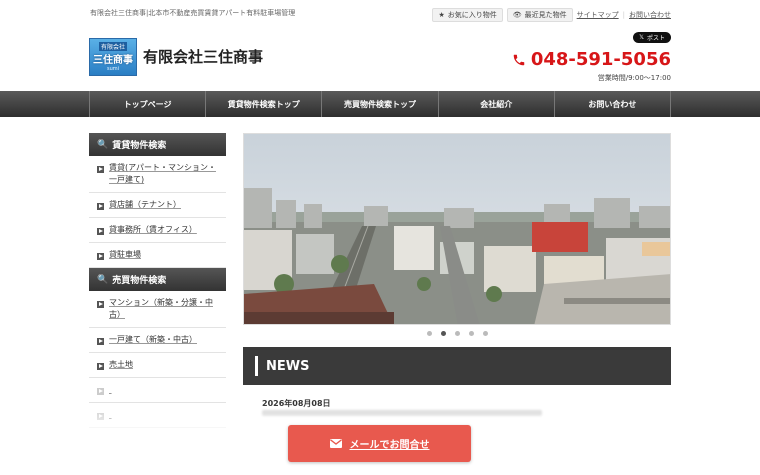 This screenshot has width=760, height=475. What do you see at coordinates (161, 308) in the screenshot?
I see `sidebar-item-label: マンション（新築・分譲・中古）` at bounding box center [161, 308].